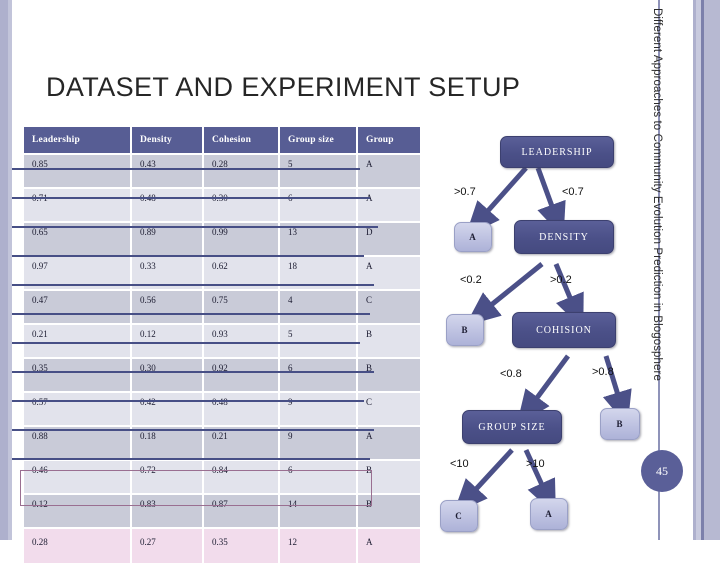 Image resolution: width=720 pixels, height=565 pixels. Describe the element at coordinates (573, 192) in the screenshot. I see `edge-label-leadership-right: <0.7` at that location.